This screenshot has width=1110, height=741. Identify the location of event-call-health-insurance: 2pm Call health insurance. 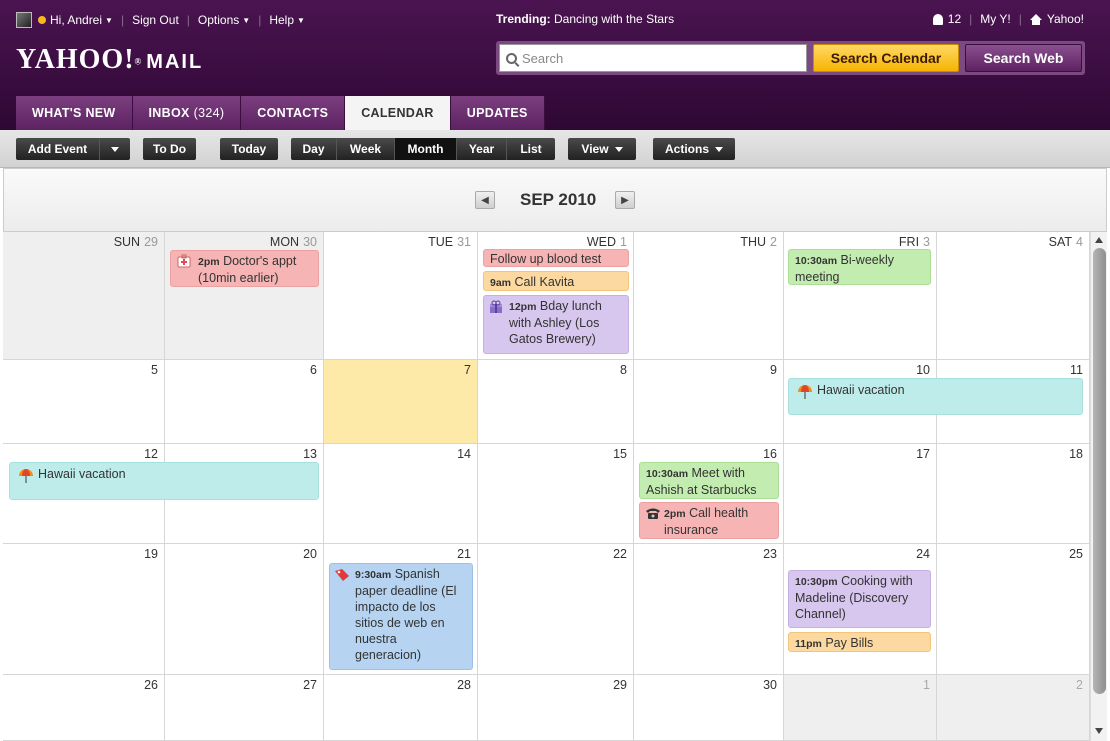
(709, 520).